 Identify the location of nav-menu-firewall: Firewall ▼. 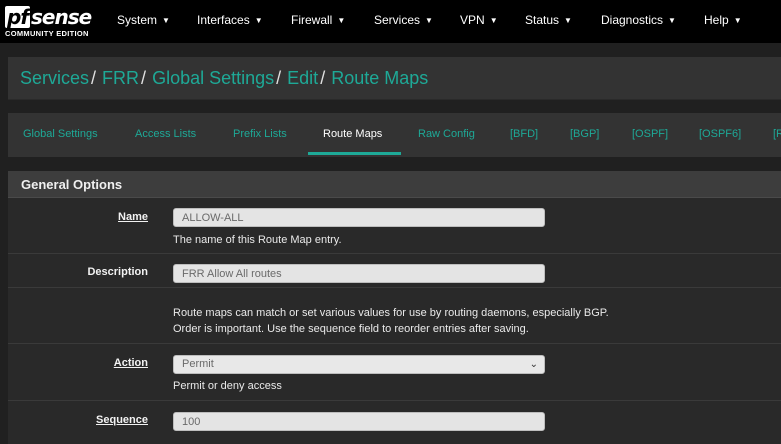
(318, 21).